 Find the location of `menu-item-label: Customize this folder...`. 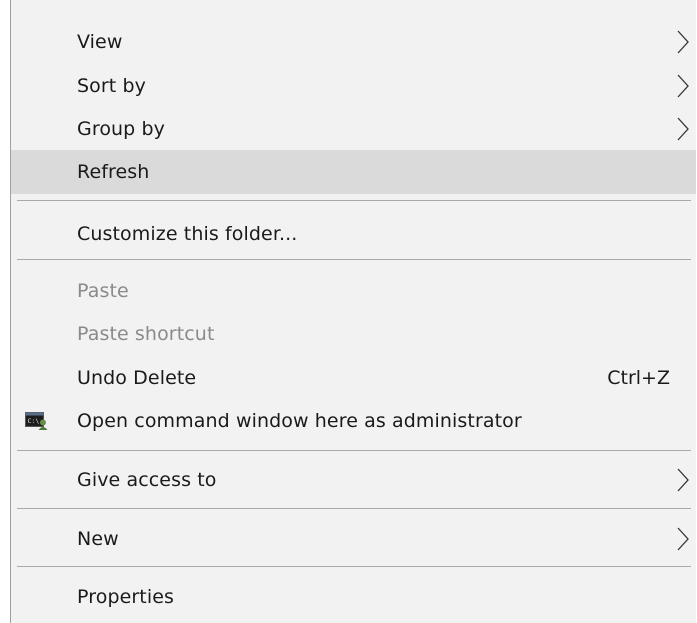

menu-item-label: Customize this folder... is located at coordinates (187, 234).